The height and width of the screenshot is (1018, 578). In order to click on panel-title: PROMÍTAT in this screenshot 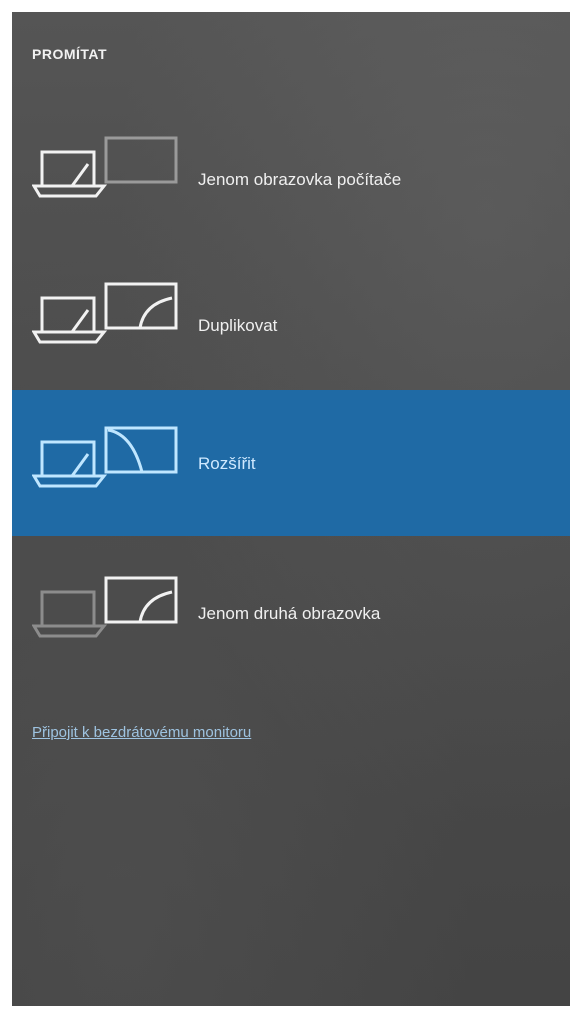, I will do `click(70, 54)`.